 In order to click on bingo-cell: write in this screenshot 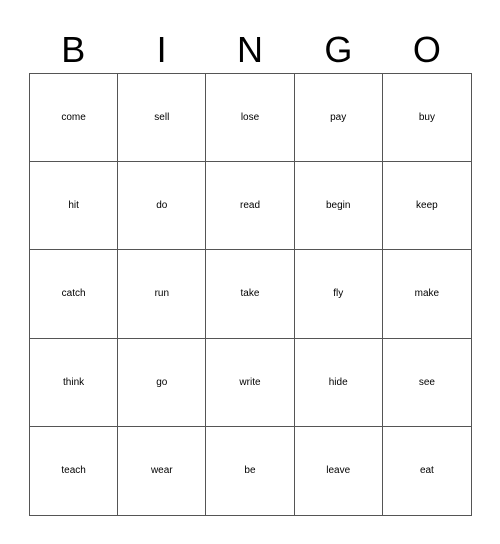, I will do `click(250, 382)`.